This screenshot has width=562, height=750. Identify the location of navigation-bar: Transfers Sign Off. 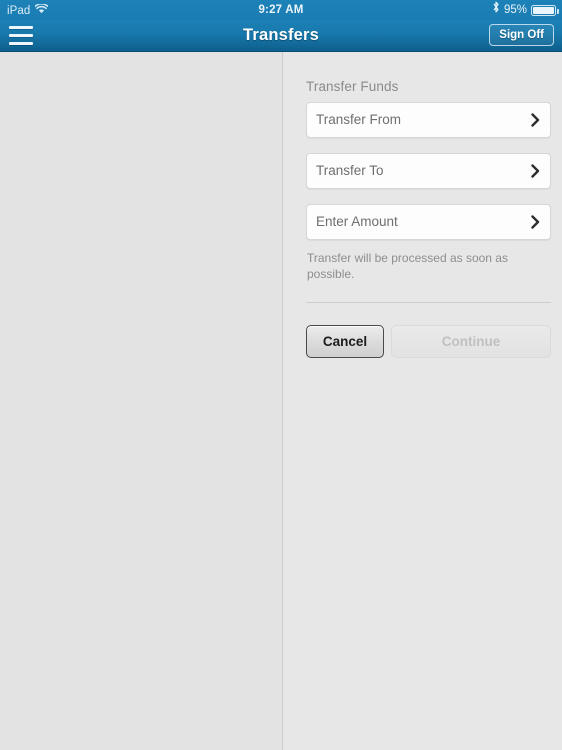
(281, 36).